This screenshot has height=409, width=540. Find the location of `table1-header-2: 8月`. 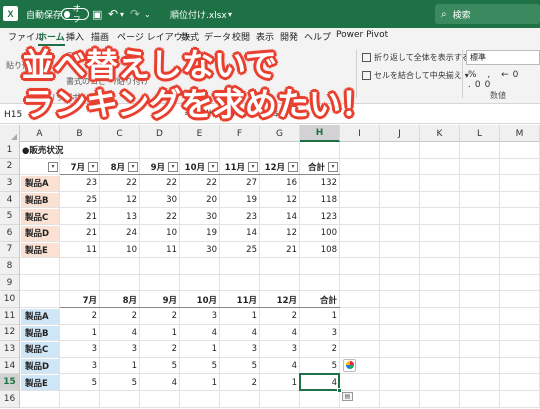

table1-header-2: 8月 is located at coordinates (114, 167).